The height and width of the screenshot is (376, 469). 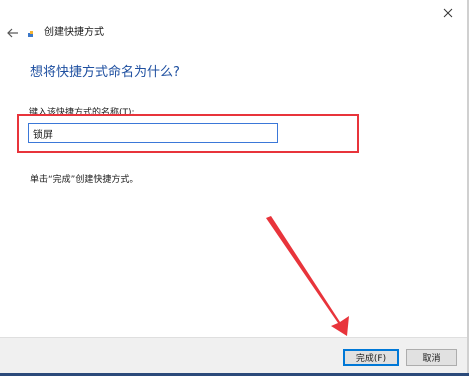 What do you see at coordinates (84, 180) in the screenshot?
I see `finish-instruction: 单击“完成”创建快捷方式。` at bounding box center [84, 180].